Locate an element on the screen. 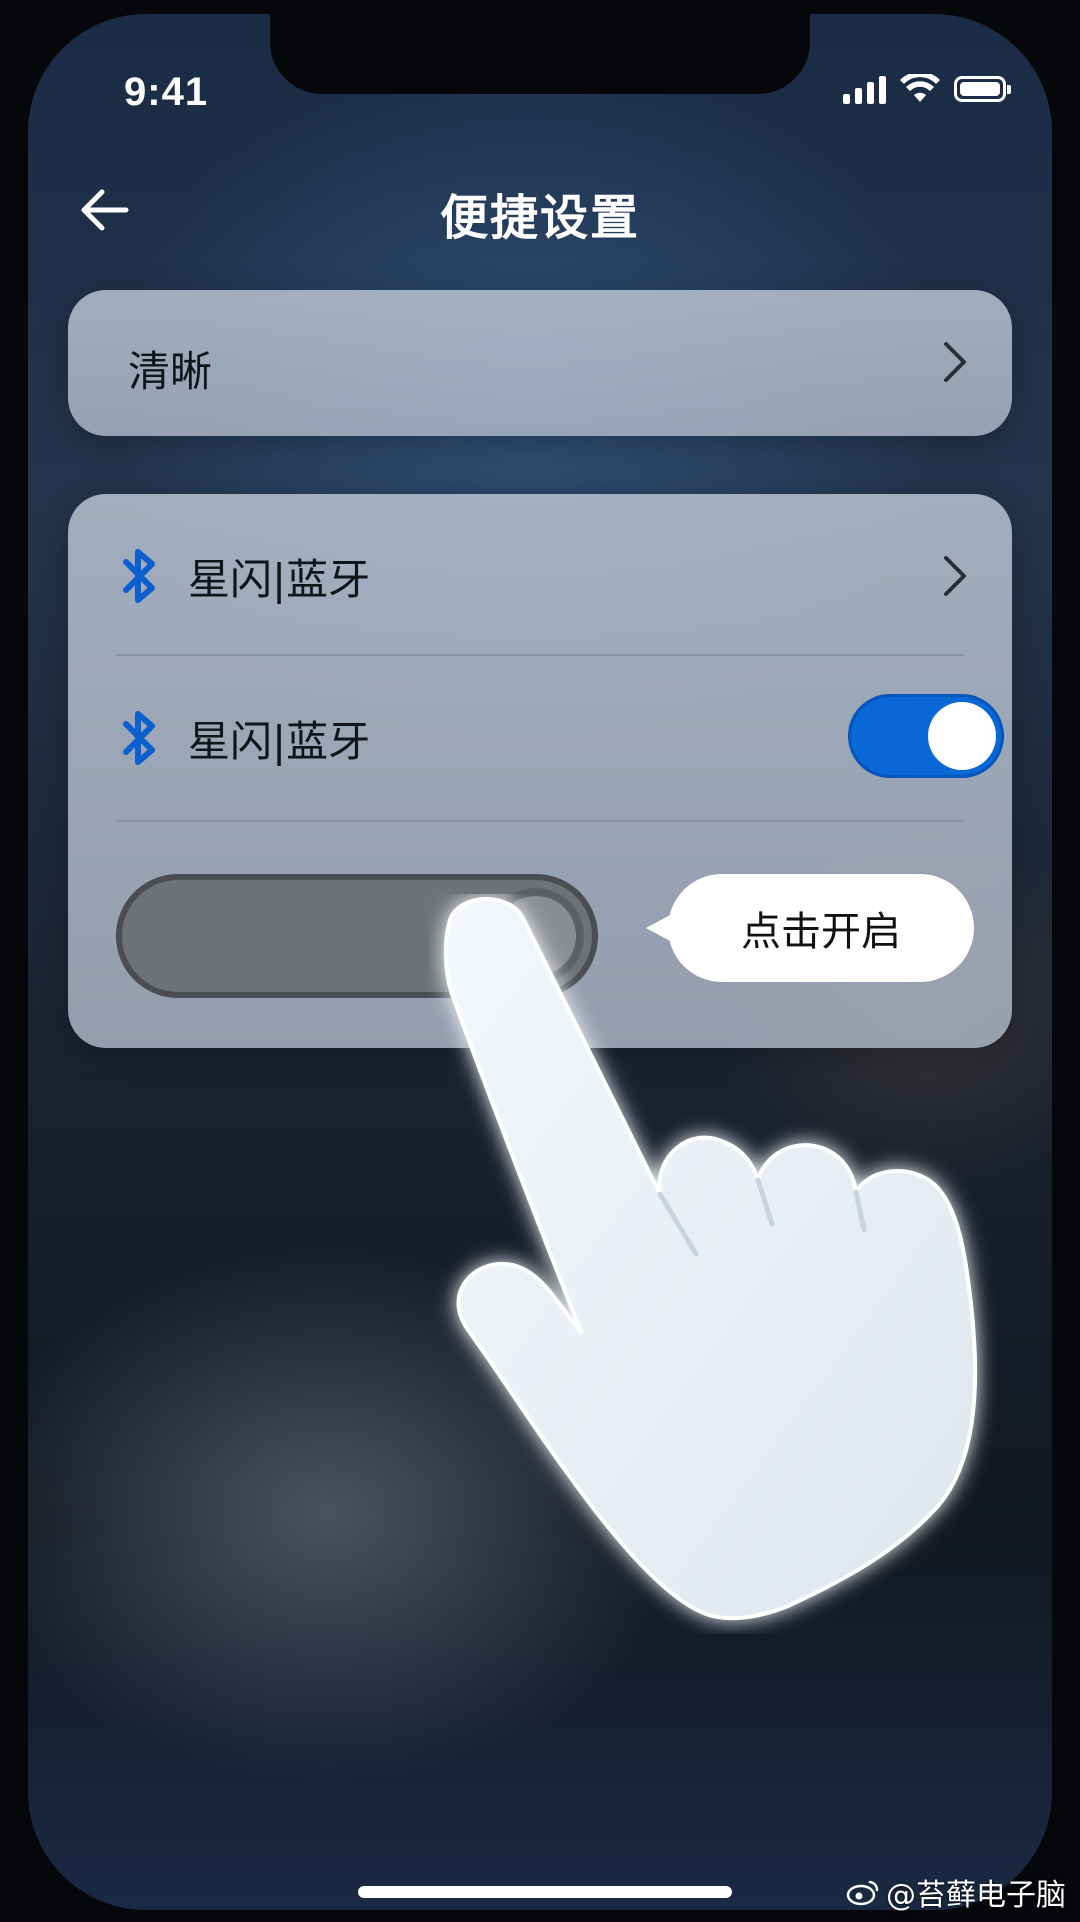 The height and width of the screenshot is (1922, 1080). bluetooth-toggle-label: 星闪|蓝牙 is located at coordinates (279, 741).